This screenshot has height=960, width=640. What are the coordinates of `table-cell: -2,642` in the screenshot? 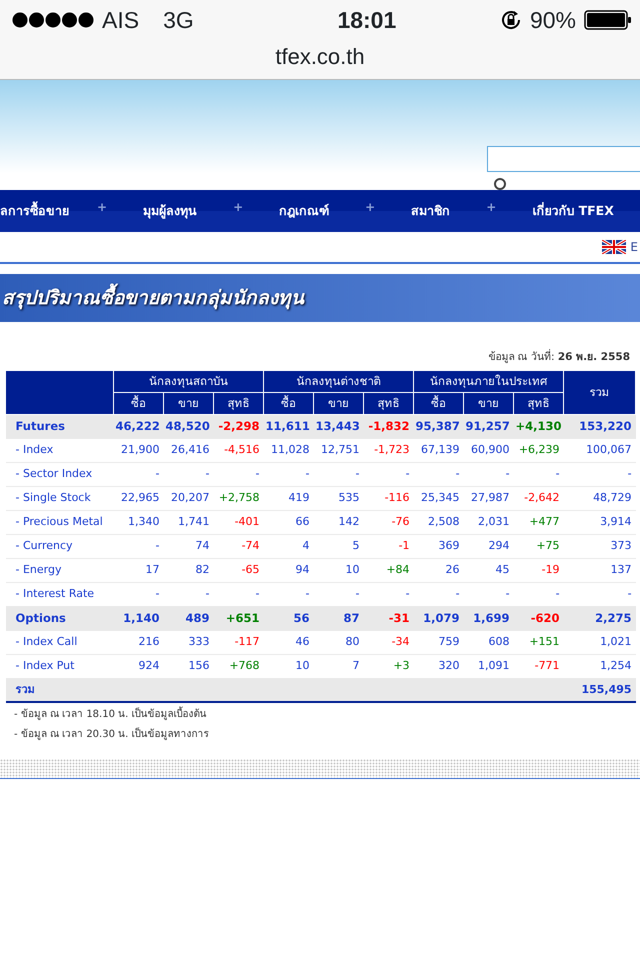 It's located at (539, 498).